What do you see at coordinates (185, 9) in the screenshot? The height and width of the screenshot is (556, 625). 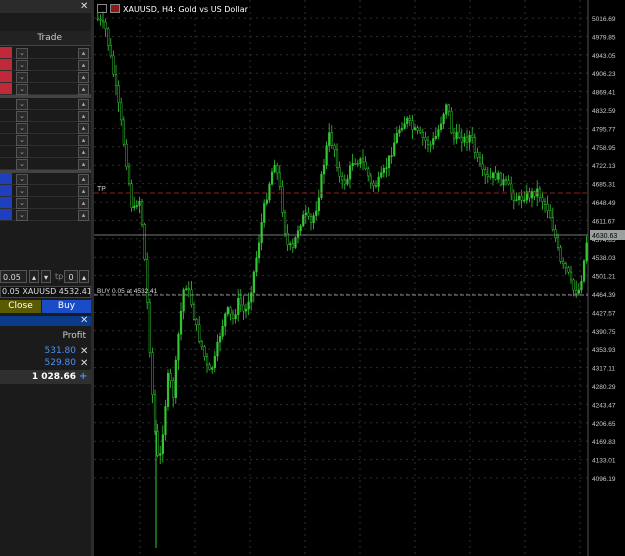 I see `chart-title-text: XAUUSD, H4: Gold vs US Dollar` at bounding box center [185, 9].